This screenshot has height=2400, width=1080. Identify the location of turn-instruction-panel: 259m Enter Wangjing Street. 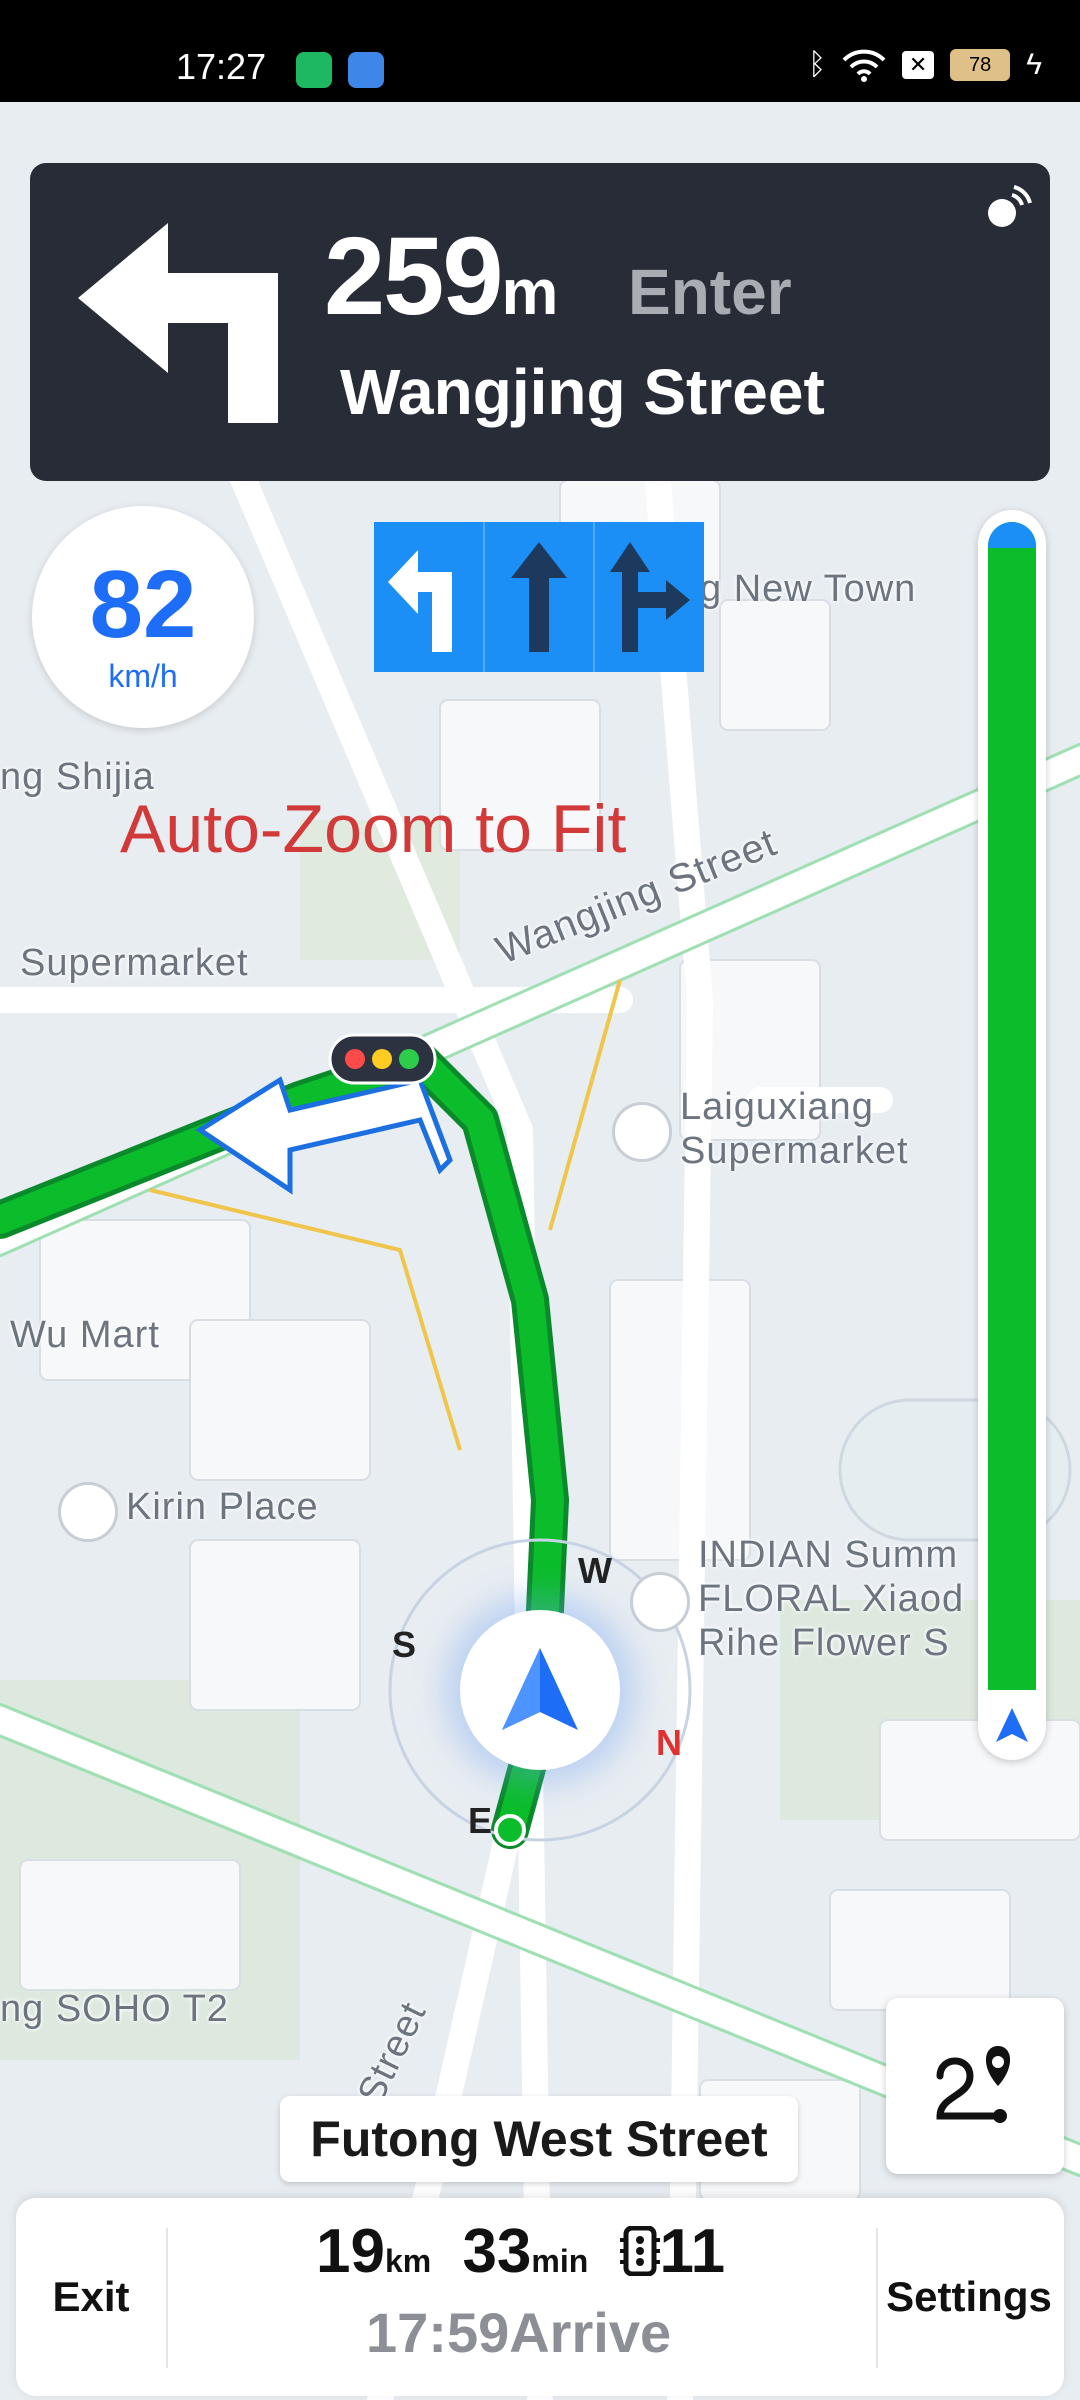
(540, 322).